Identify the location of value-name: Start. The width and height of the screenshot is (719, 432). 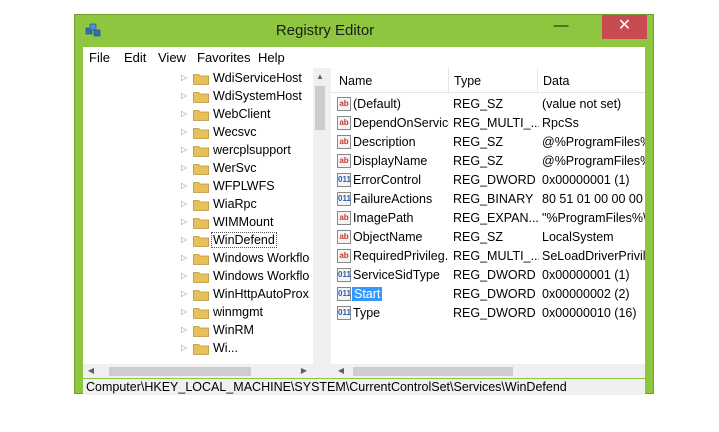
(367, 294).